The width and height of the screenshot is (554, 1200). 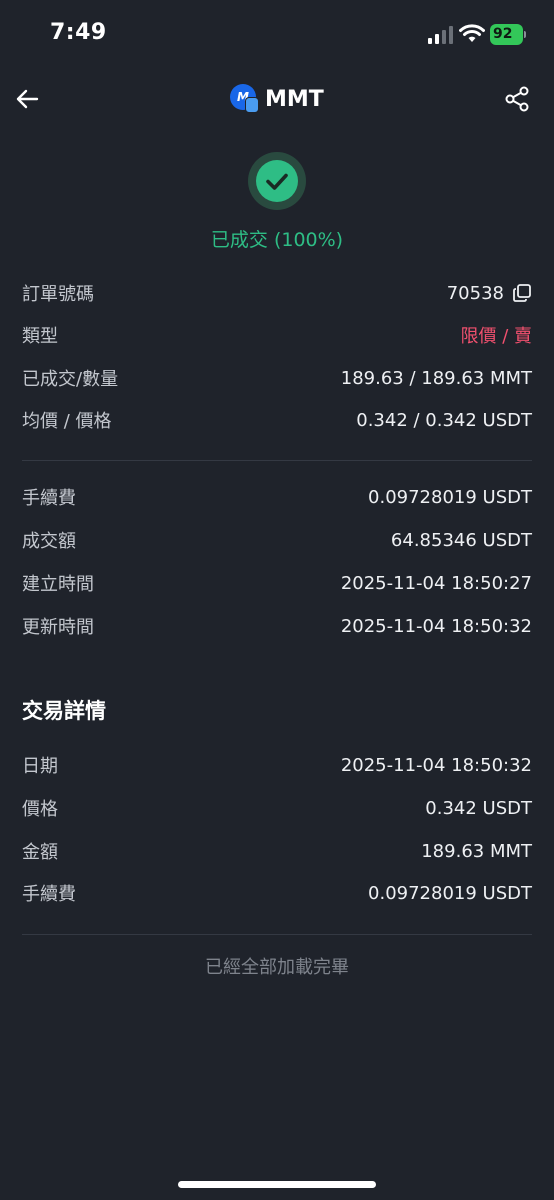 I want to click on battery-cap, so click(x=525, y=34).